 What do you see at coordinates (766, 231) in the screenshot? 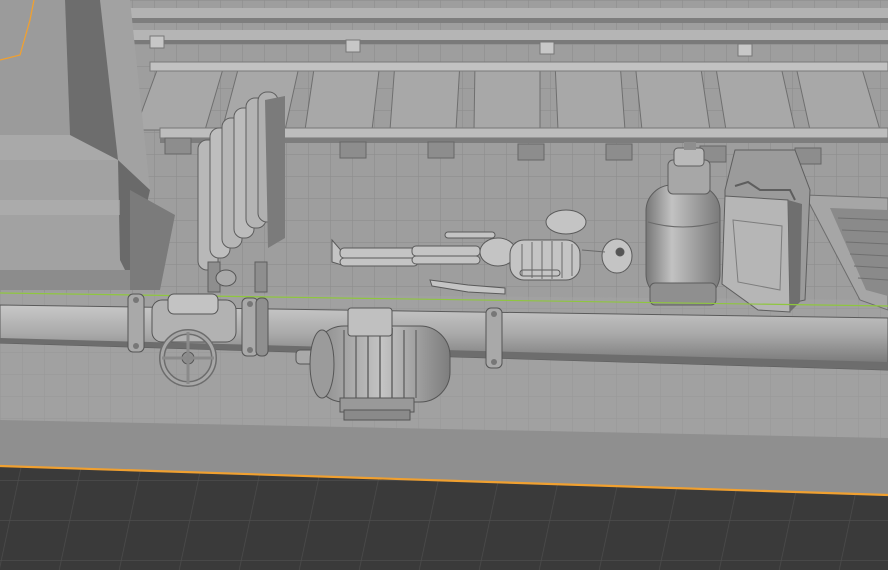
I see `jerry-can` at bounding box center [766, 231].